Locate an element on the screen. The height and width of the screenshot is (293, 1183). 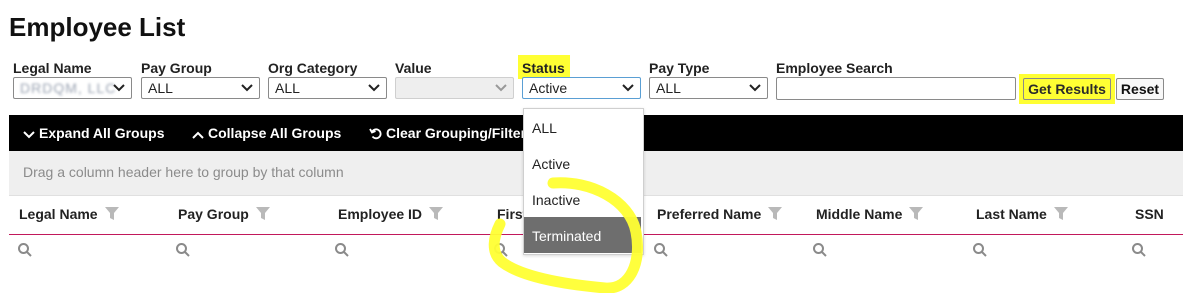
expand-all-groups-button: Expand All Groups is located at coordinates (94, 133).